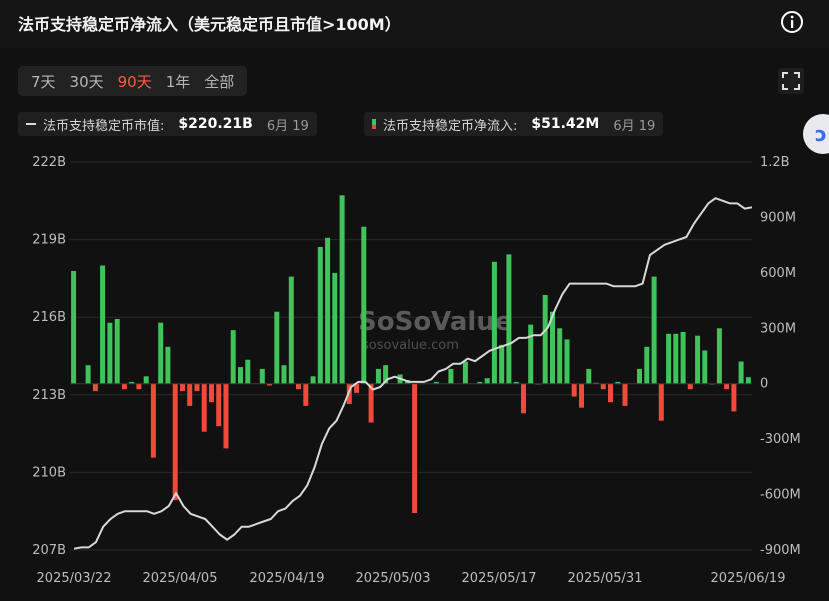  Describe the element at coordinates (49, 395) in the screenshot. I see `left-axis-tick: 213B` at that location.